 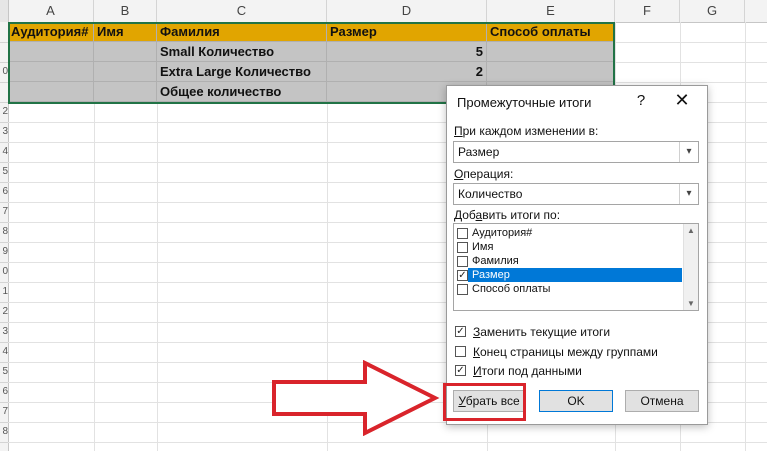 What do you see at coordinates (51, 32) in the screenshot?
I see `header-cell-auditoria: Аудитория#` at bounding box center [51, 32].